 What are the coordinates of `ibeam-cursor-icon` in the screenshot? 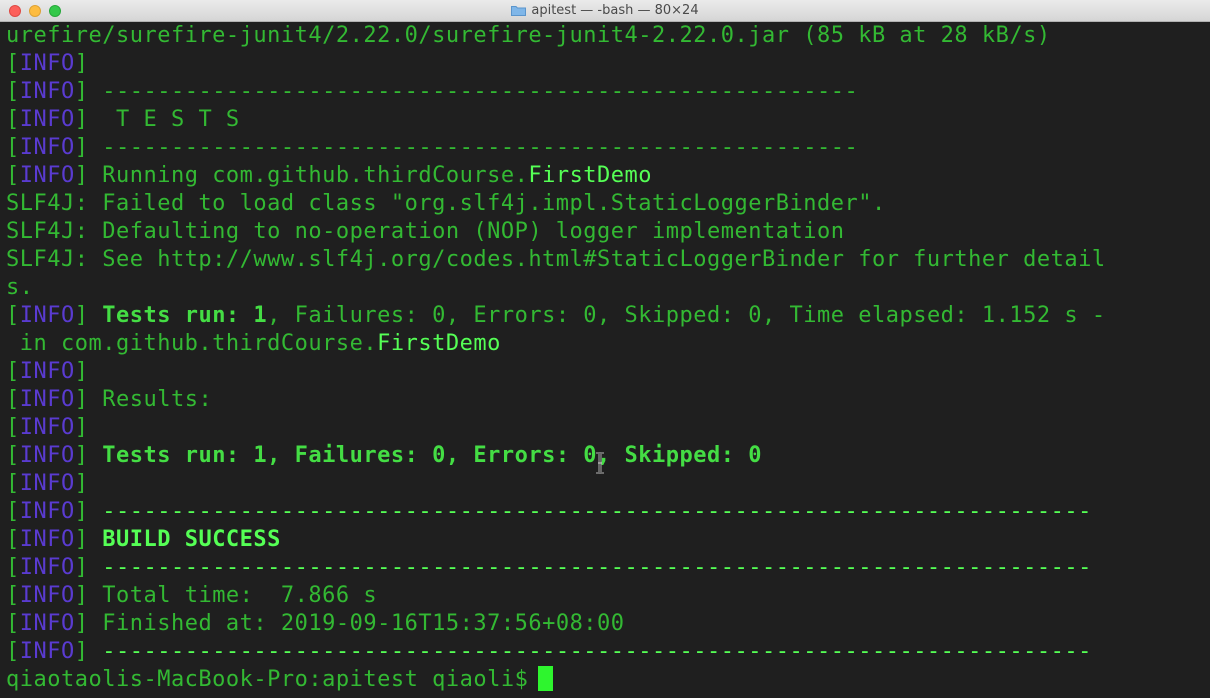 It's located at (600, 463).